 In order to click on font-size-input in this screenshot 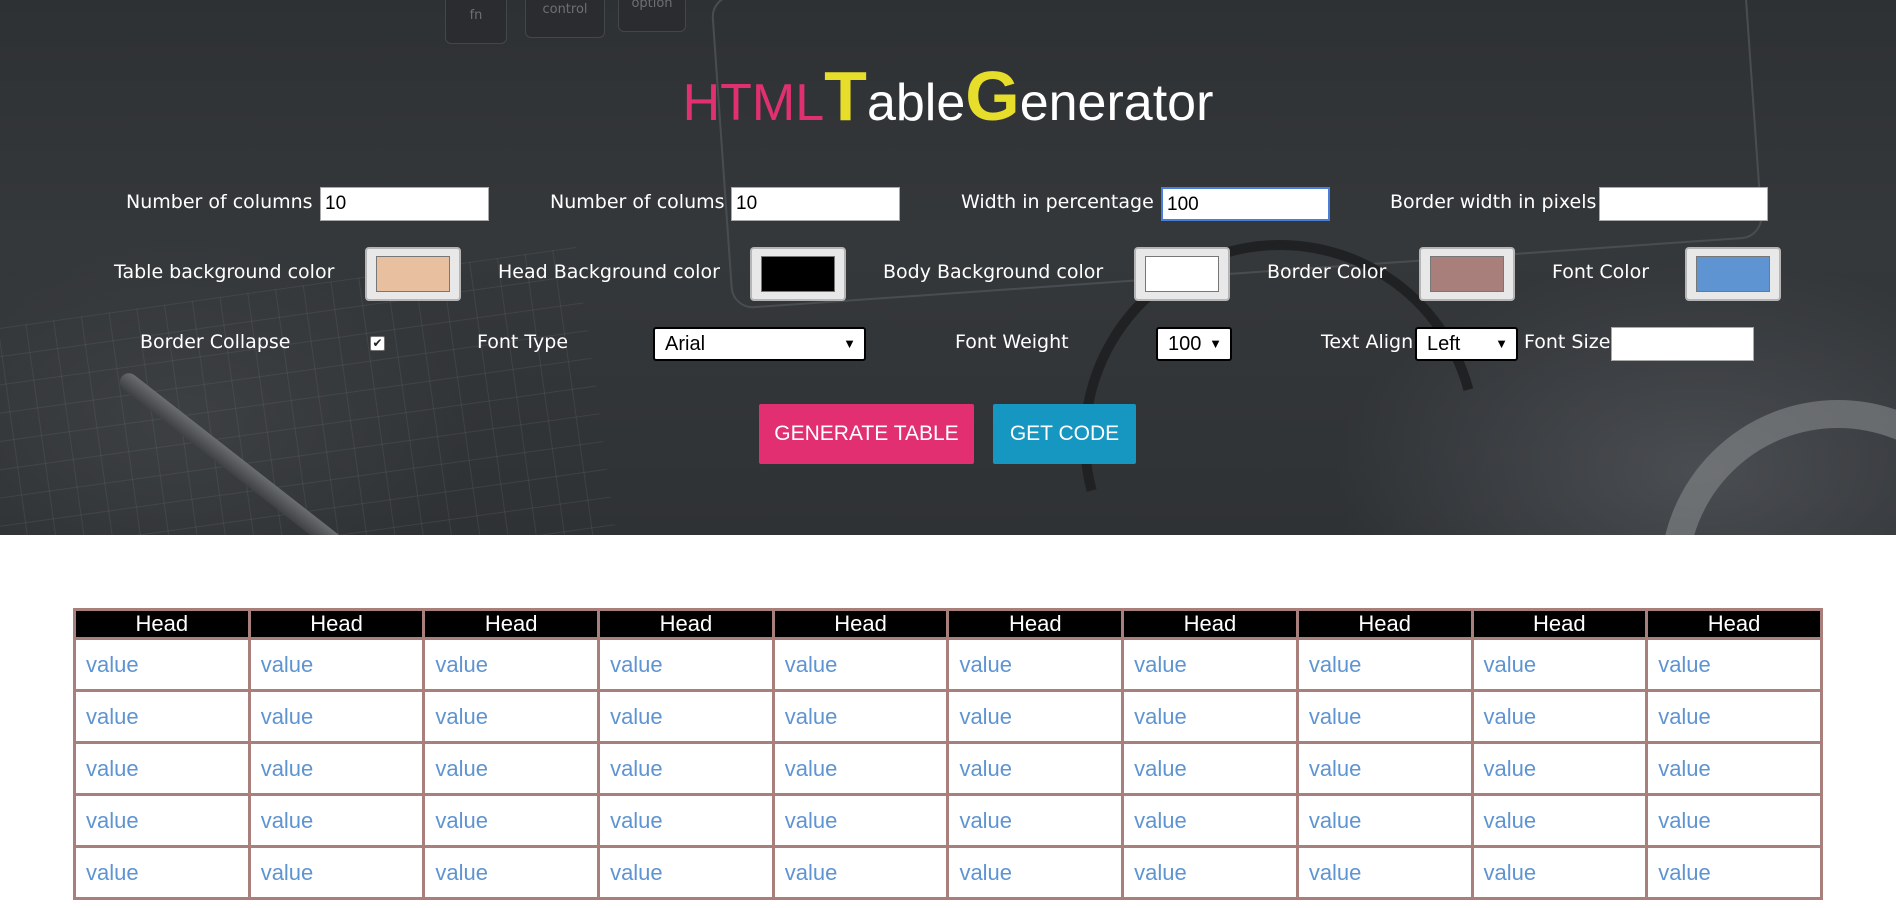, I will do `click(1682, 344)`.